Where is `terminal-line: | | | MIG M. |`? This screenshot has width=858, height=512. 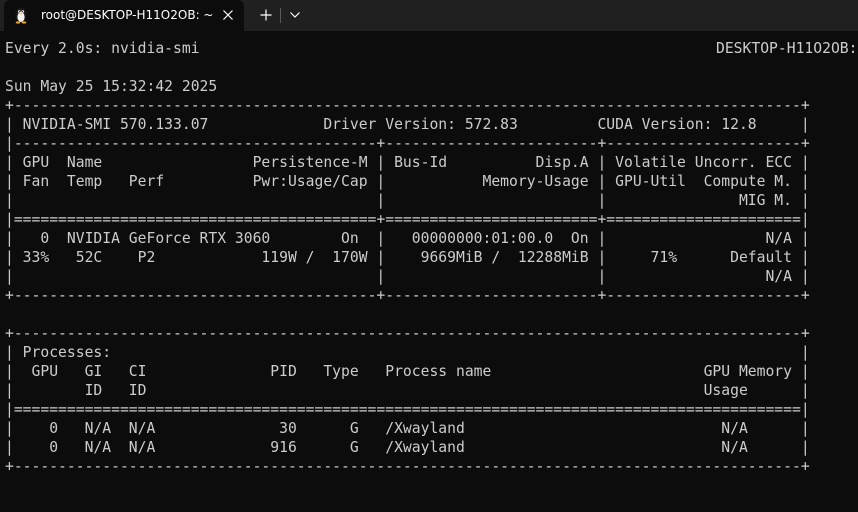 terminal-line: | | | MIG M. | is located at coordinates (407, 200).